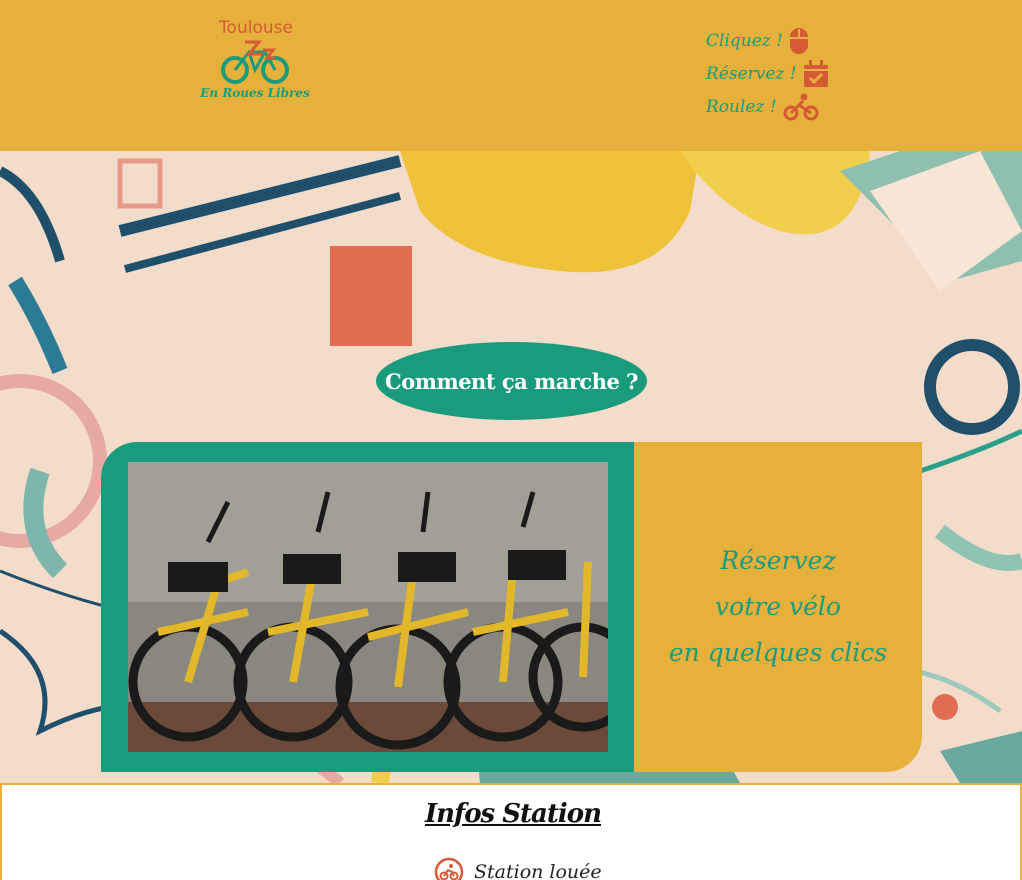 The image size is (1022, 880). I want to click on logo: Toulouse En Roues Libres, so click(255, 70).